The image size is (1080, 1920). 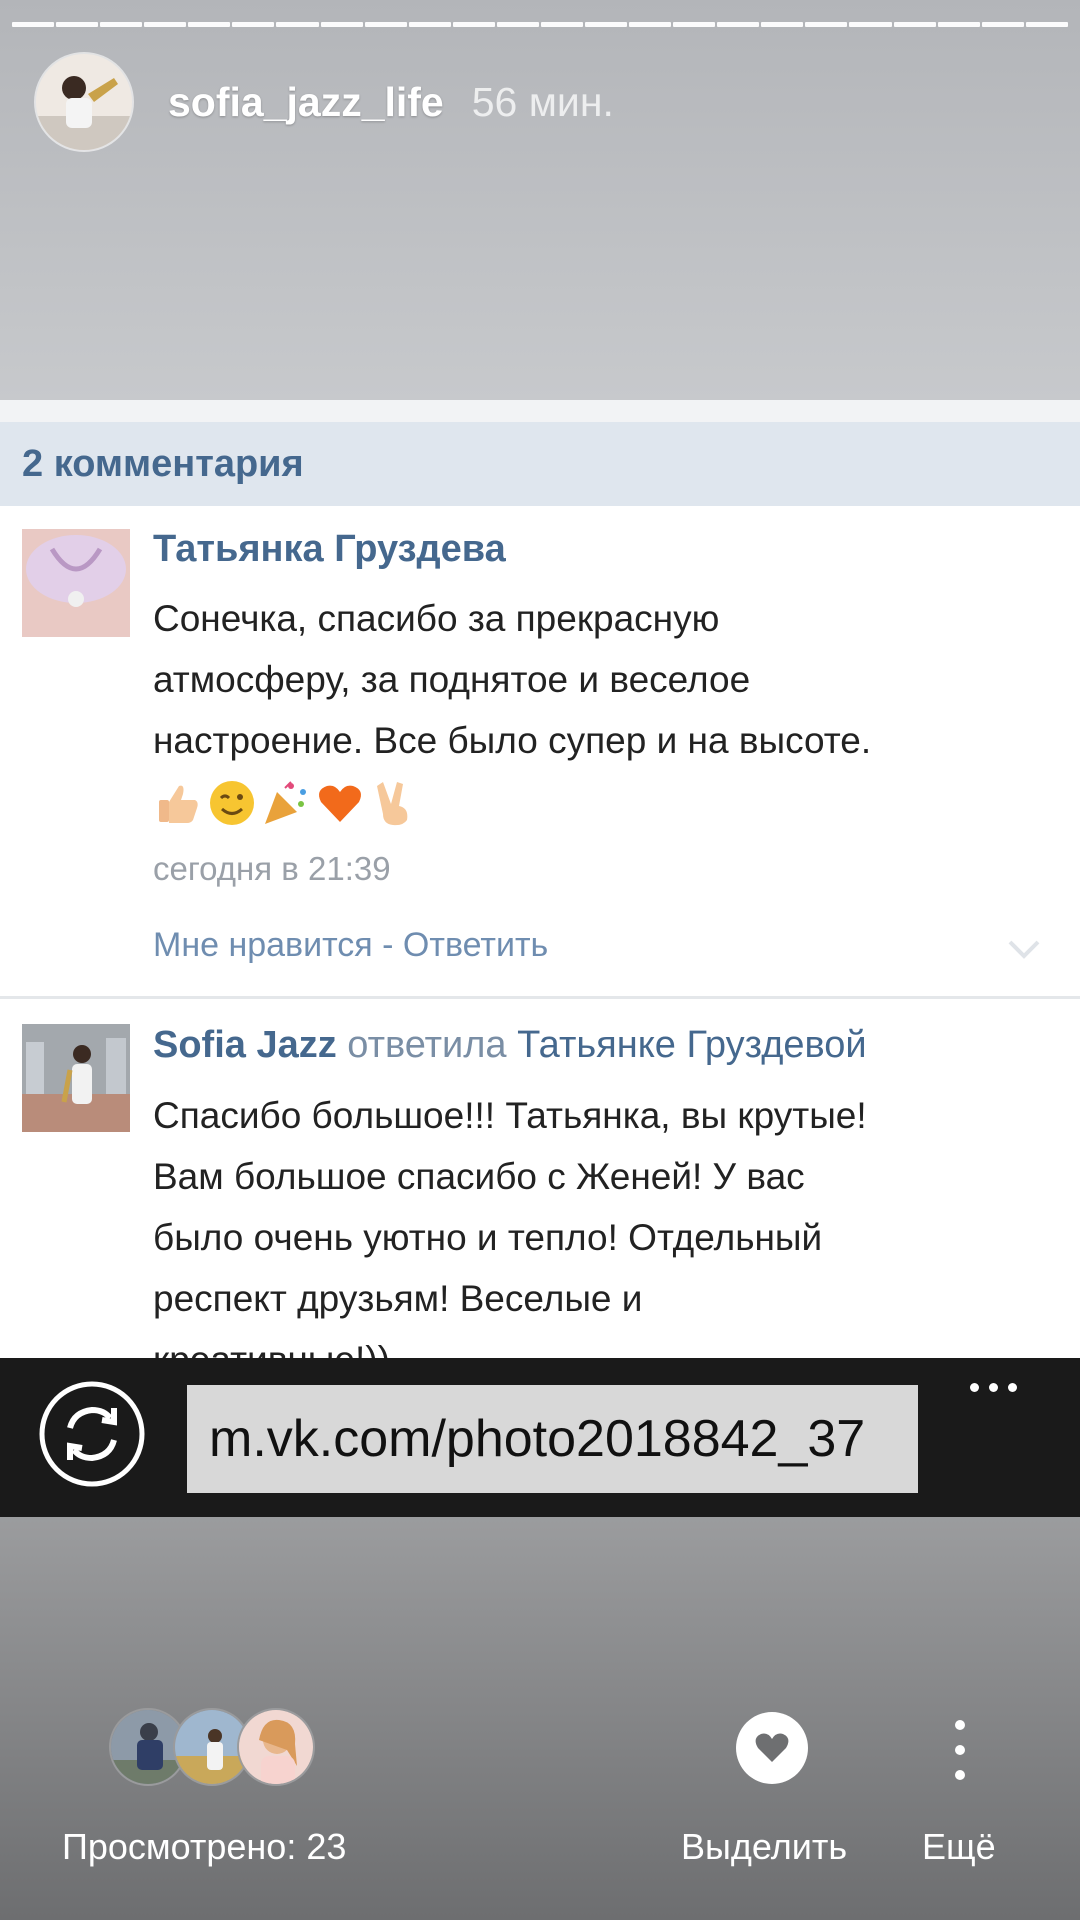 I want to click on thumbs-up-icon, so click(x=178, y=803).